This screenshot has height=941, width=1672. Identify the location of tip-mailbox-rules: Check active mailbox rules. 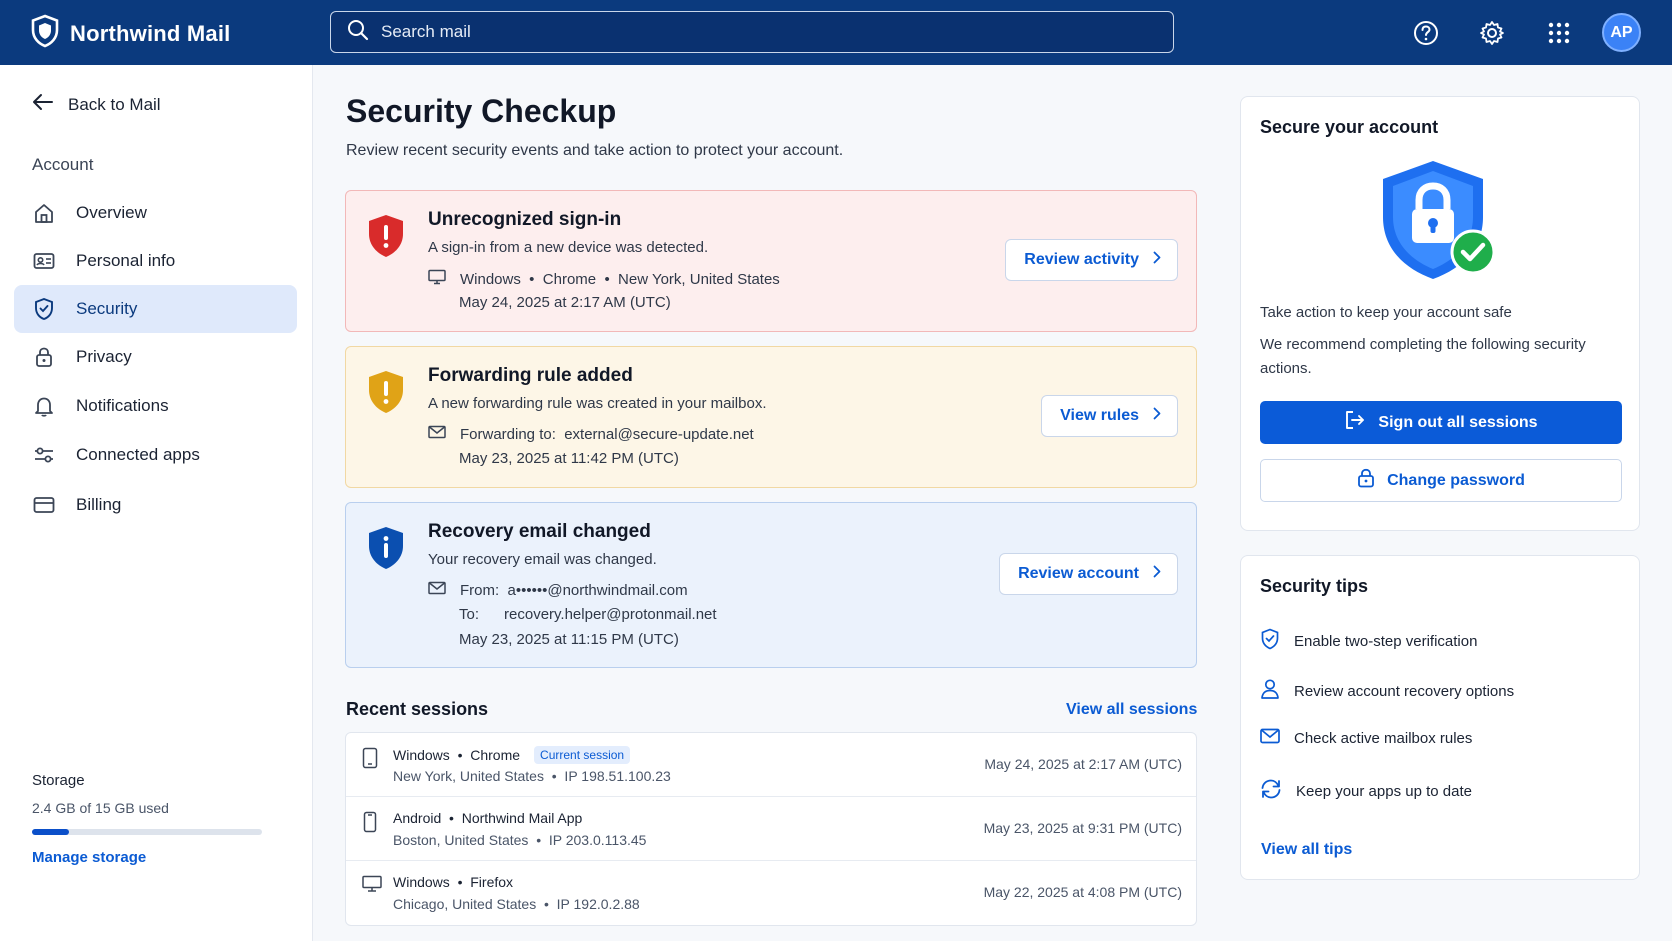
(1366, 738).